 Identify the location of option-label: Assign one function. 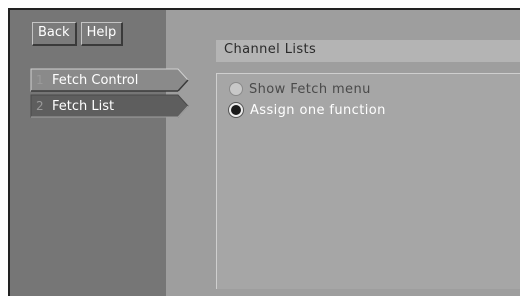
(318, 110).